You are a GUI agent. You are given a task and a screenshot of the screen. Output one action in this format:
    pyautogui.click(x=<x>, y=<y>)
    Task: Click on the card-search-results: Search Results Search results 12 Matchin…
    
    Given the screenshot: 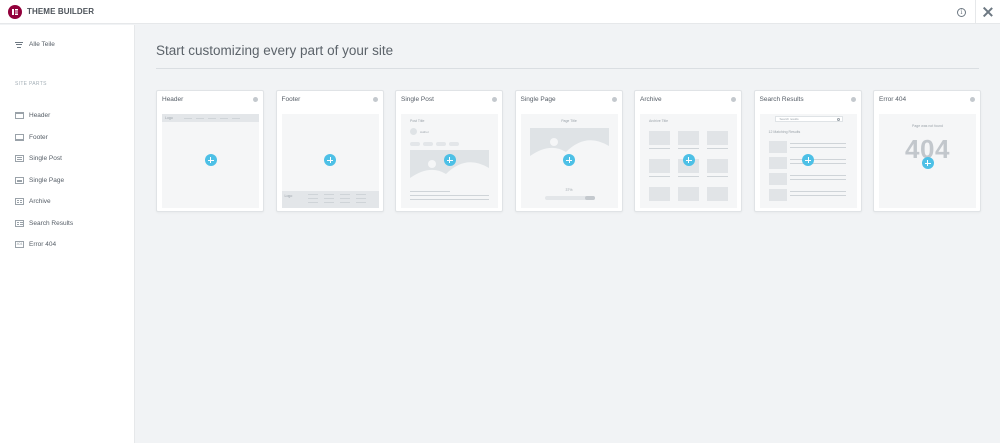 What is the action you would take?
    pyautogui.click(x=807, y=151)
    